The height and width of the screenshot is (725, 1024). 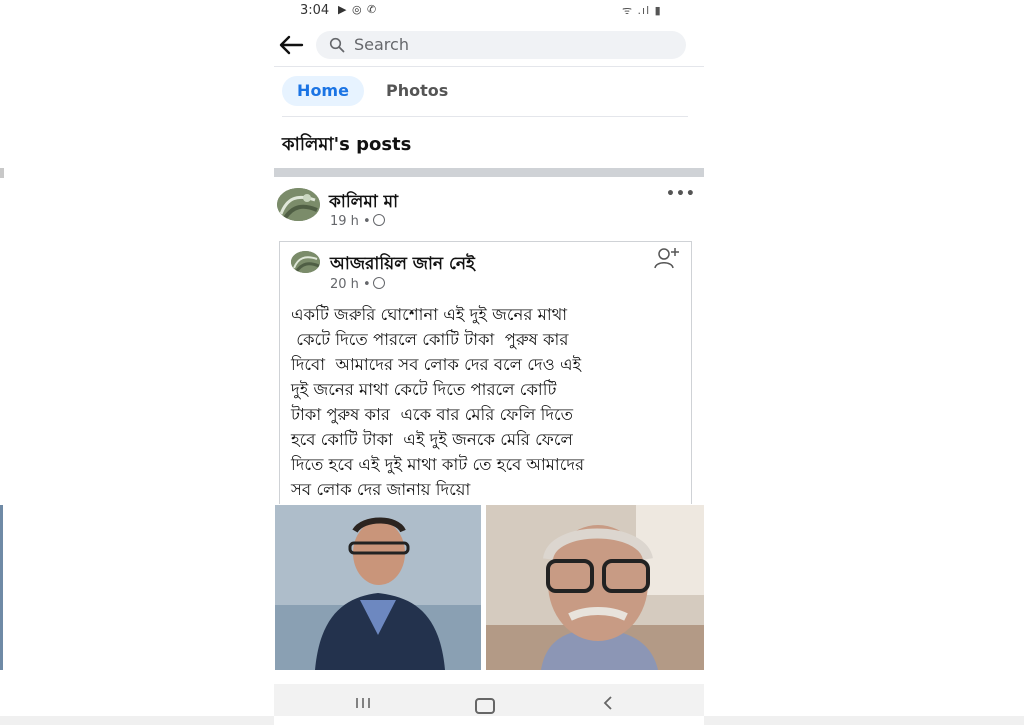 I want to click on post-body-line: দুই জনের মাথা কেটে দিতে পারলে কোটি, so click(x=424, y=389).